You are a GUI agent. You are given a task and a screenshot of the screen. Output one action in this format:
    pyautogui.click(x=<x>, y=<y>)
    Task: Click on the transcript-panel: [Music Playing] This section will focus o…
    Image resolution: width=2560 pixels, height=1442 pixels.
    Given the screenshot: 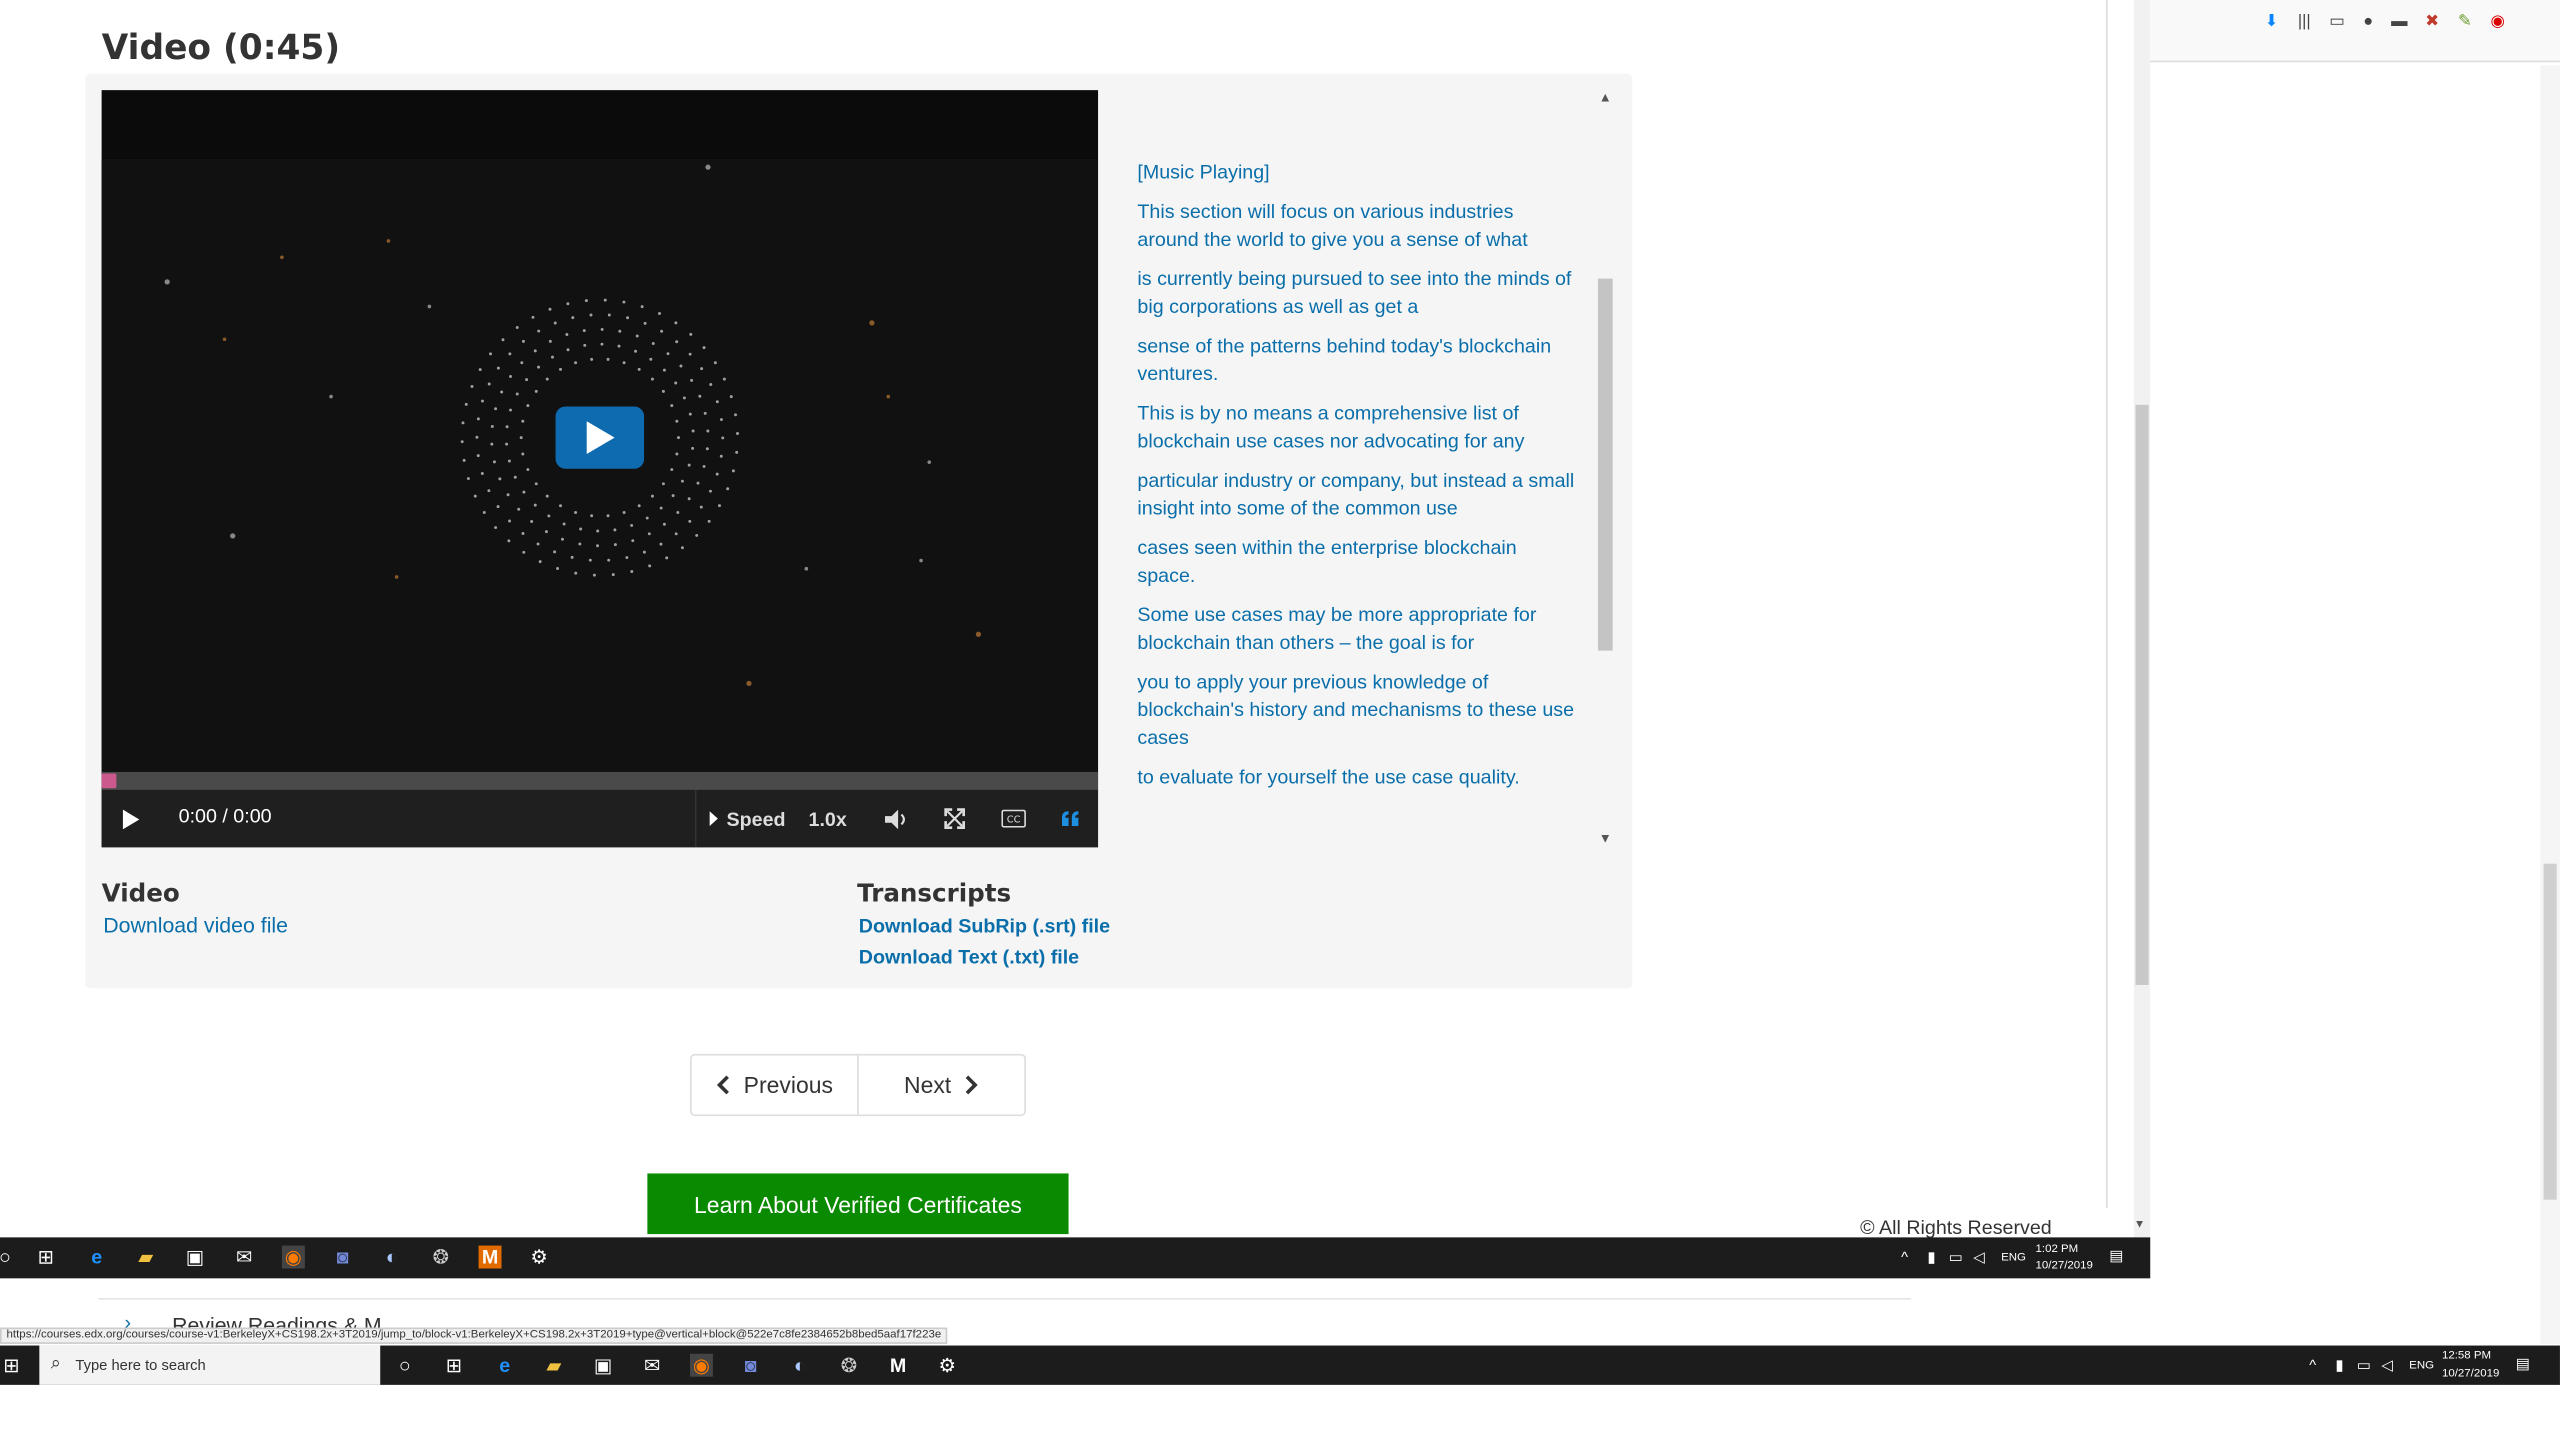 What is the action you would take?
    pyautogui.click(x=1358, y=481)
    